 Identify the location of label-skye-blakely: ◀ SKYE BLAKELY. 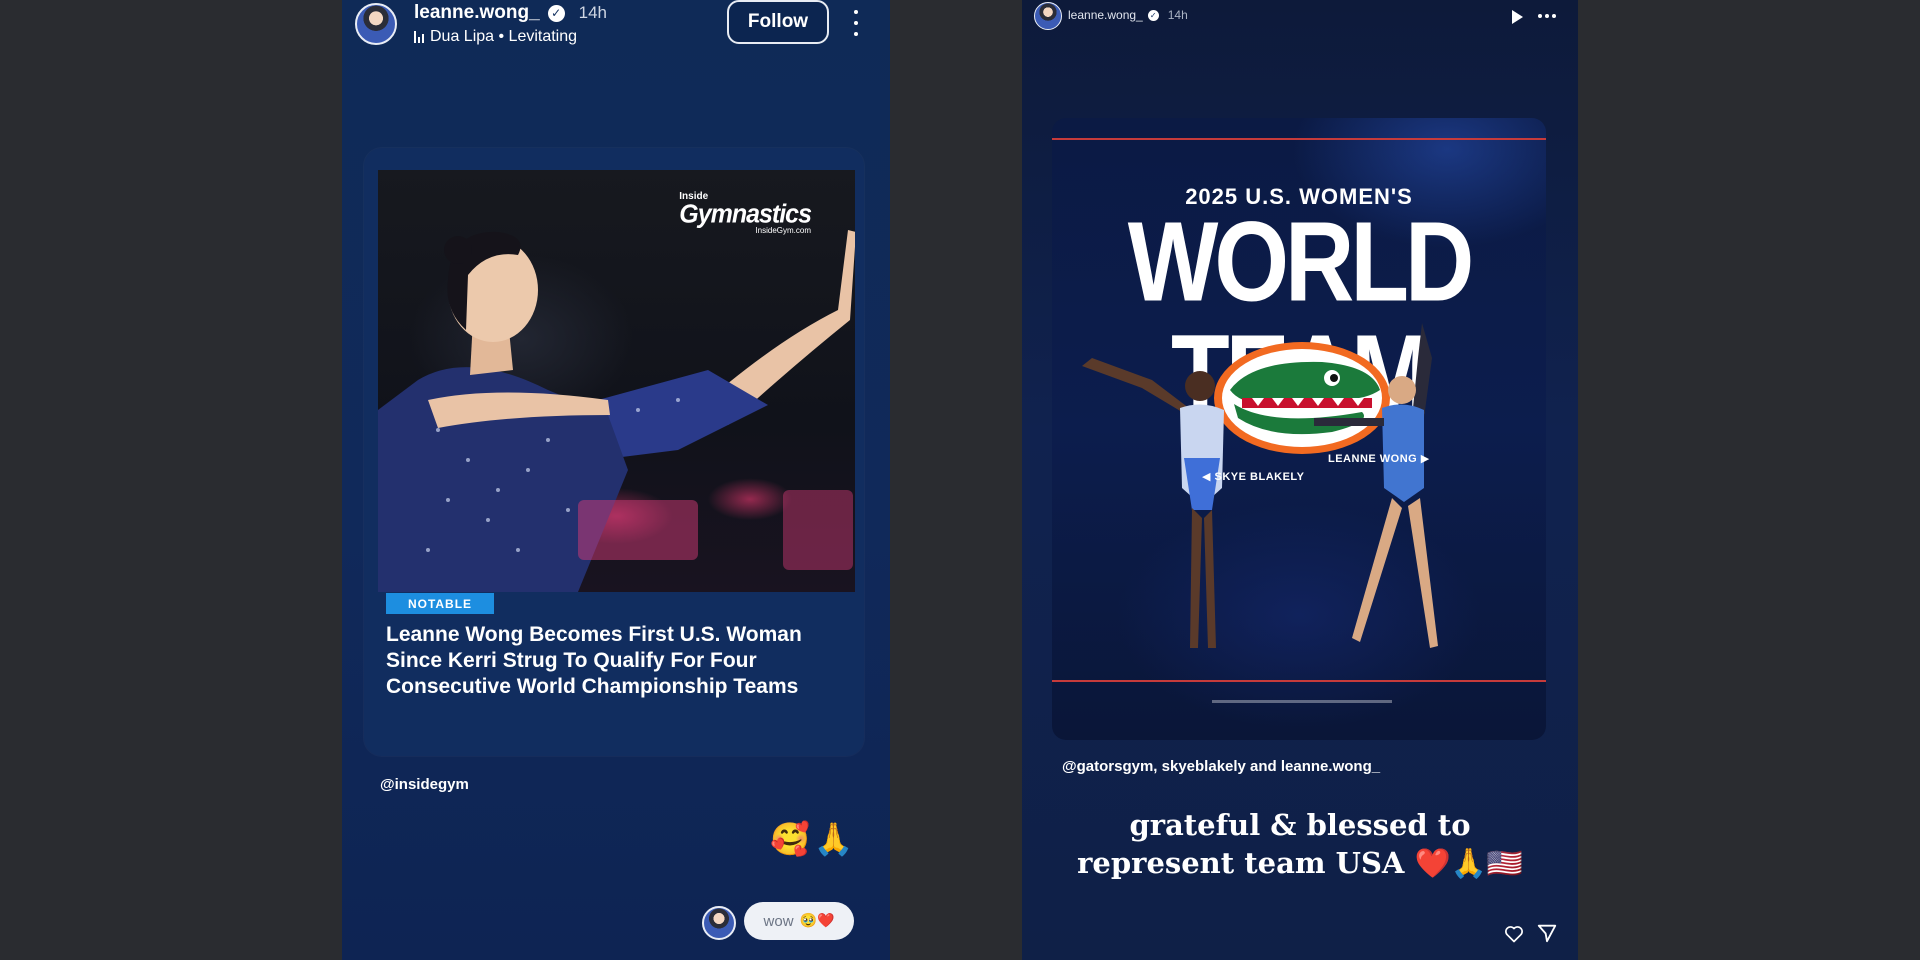
(1253, 477).